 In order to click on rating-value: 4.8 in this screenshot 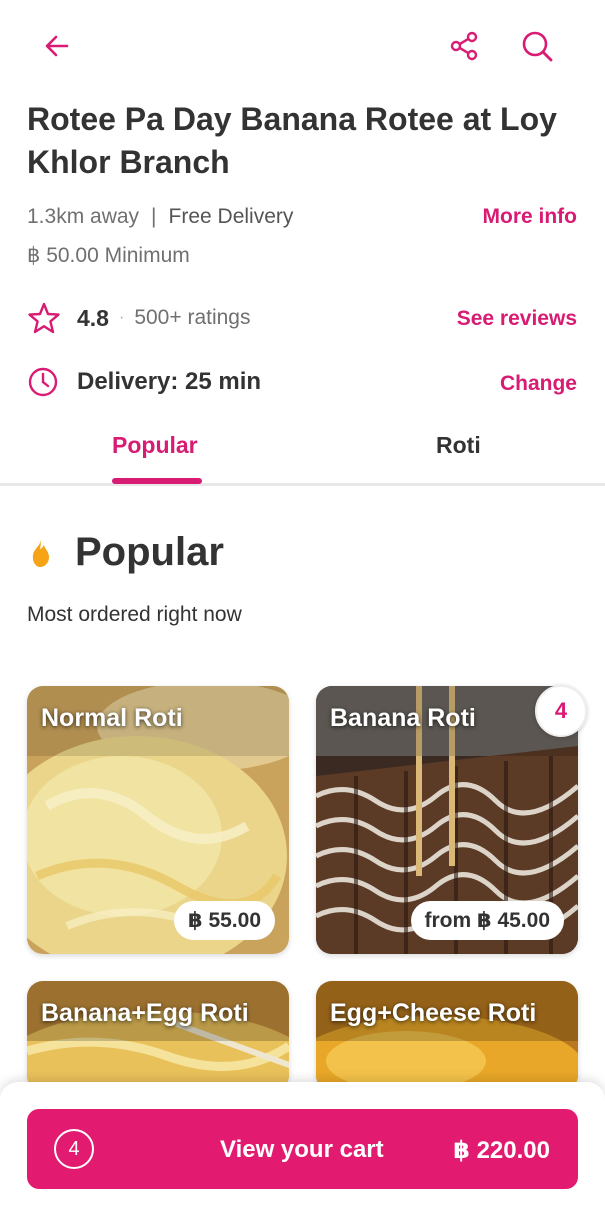, I will do `click(93, 317)`.